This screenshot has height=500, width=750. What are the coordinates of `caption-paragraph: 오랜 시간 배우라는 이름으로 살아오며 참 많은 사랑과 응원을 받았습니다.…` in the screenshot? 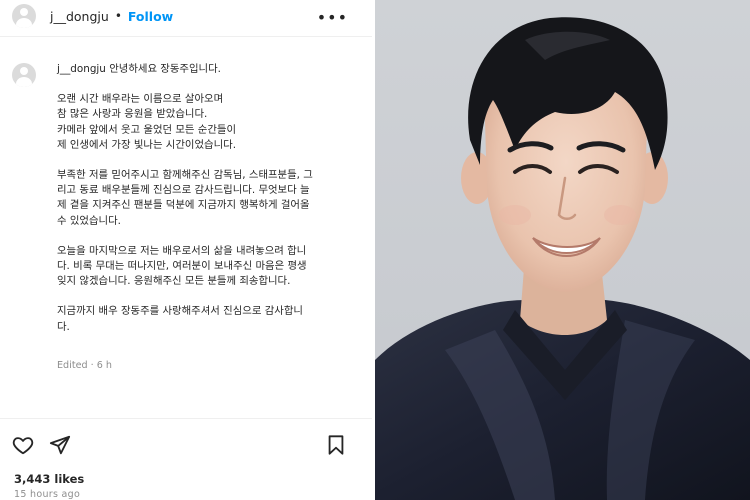 It's located at (147, 122).